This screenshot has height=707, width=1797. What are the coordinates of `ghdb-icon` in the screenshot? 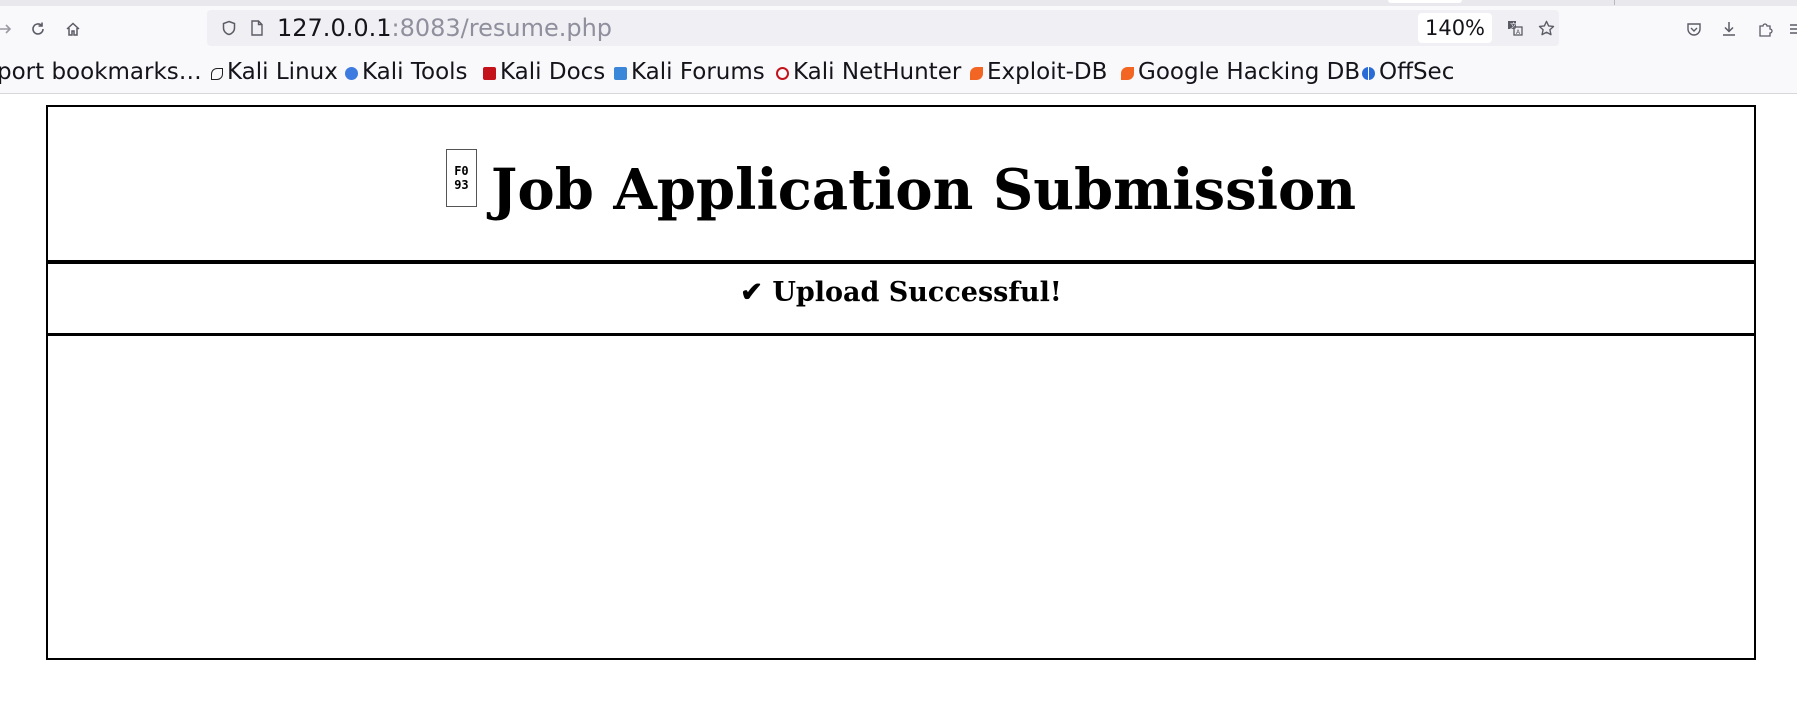 It's located at (1127, 73).